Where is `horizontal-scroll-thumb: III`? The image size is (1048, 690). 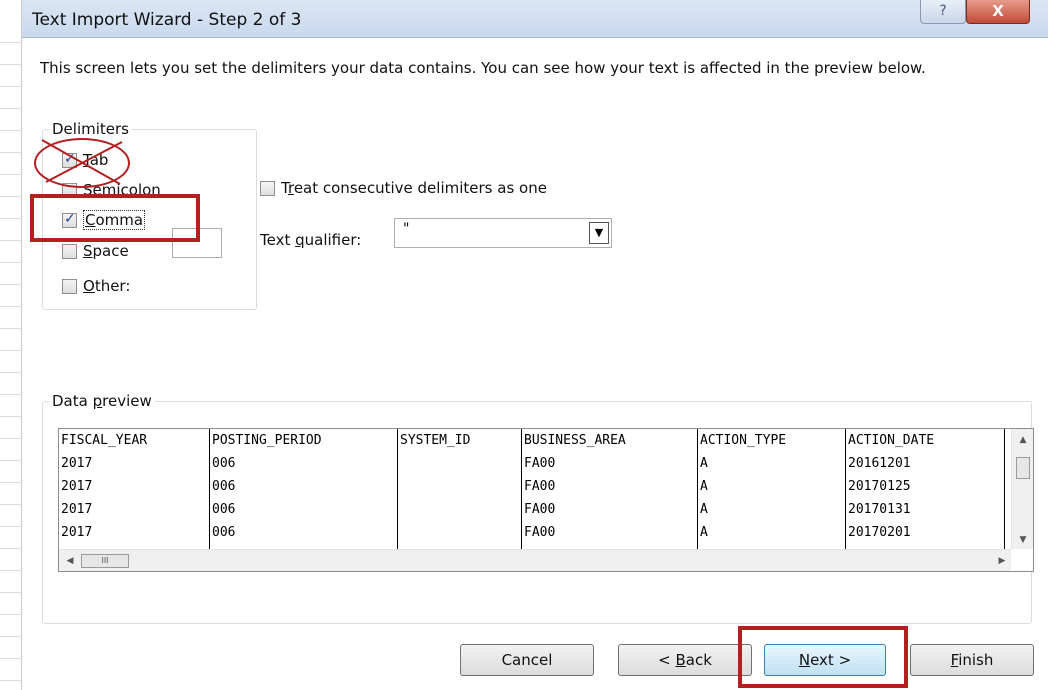 horizontal-scroll-thumb: III is located at coordinates (105, 561).